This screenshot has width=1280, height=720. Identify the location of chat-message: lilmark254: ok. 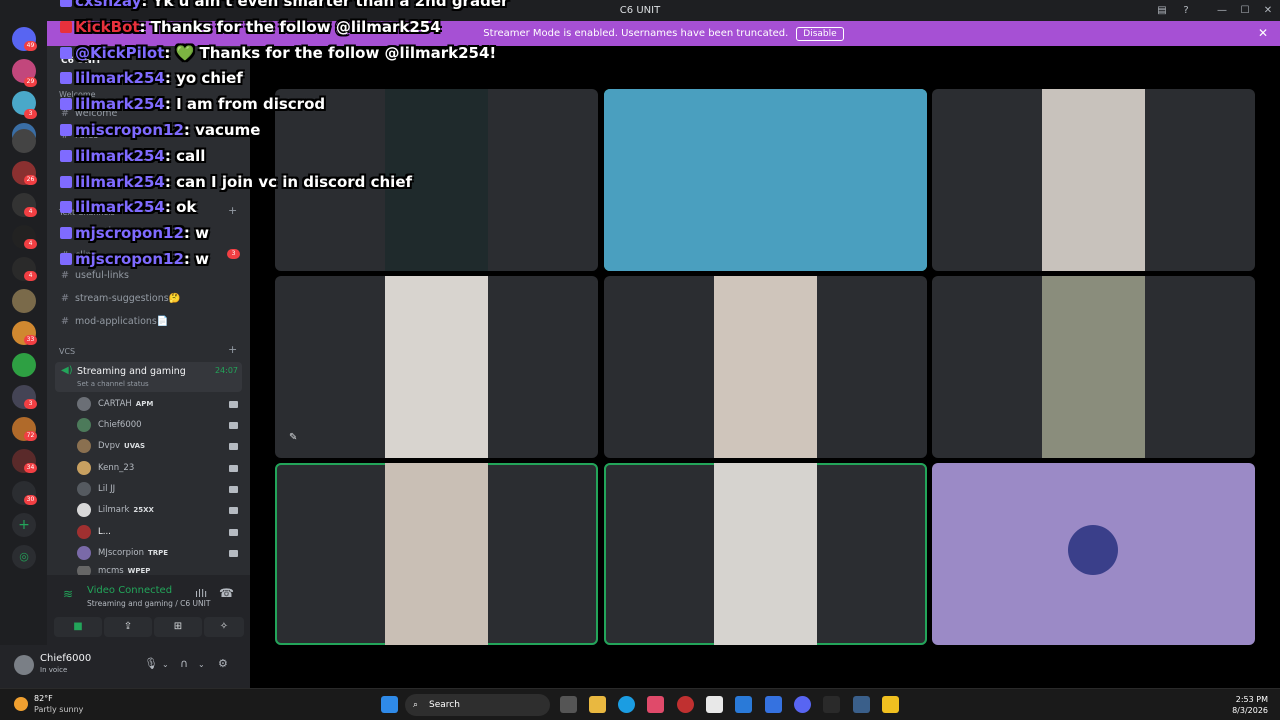
(320, 211).